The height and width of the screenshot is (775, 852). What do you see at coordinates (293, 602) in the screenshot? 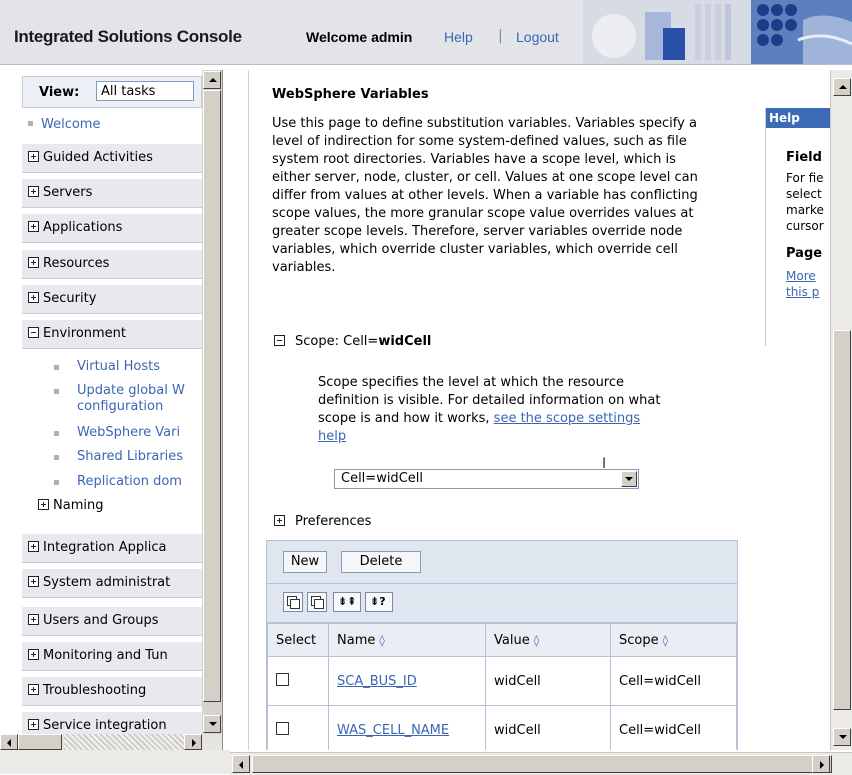
I see `select-all-icon` at bounding box center [293, 602].